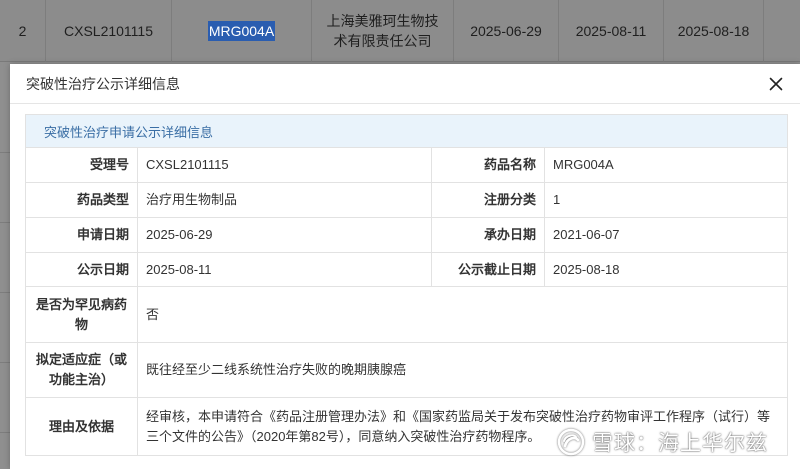 Image resolution: width=800 pixels, height=469 pixels. What do you see at coordinates (81, 370) in the screenshot?
I see `label-indication: 拟定适应症（或功能主治）` at bounding box center [81, 370].